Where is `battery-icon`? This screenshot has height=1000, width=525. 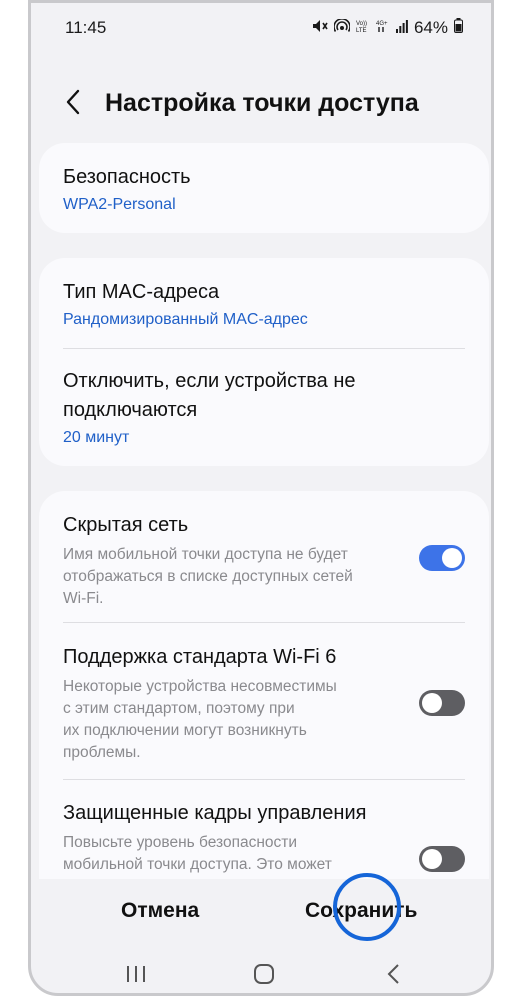 battery-icon is located at coordinates (458, 28).